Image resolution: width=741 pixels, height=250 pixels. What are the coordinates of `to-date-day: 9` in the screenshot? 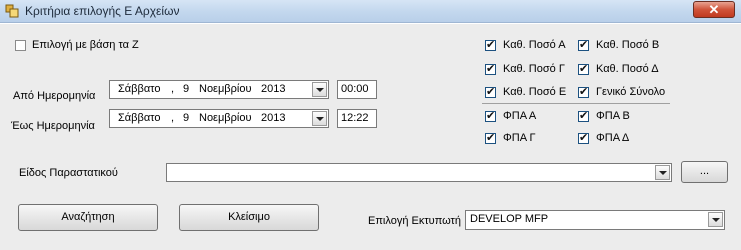 It's located at (186, 118).